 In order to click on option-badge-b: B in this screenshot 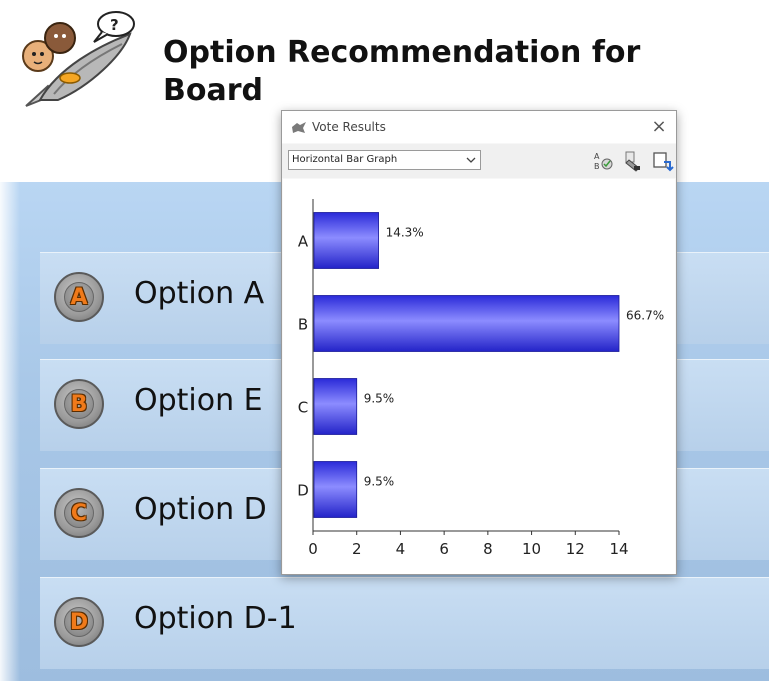, I will do `click(79, 404)`.